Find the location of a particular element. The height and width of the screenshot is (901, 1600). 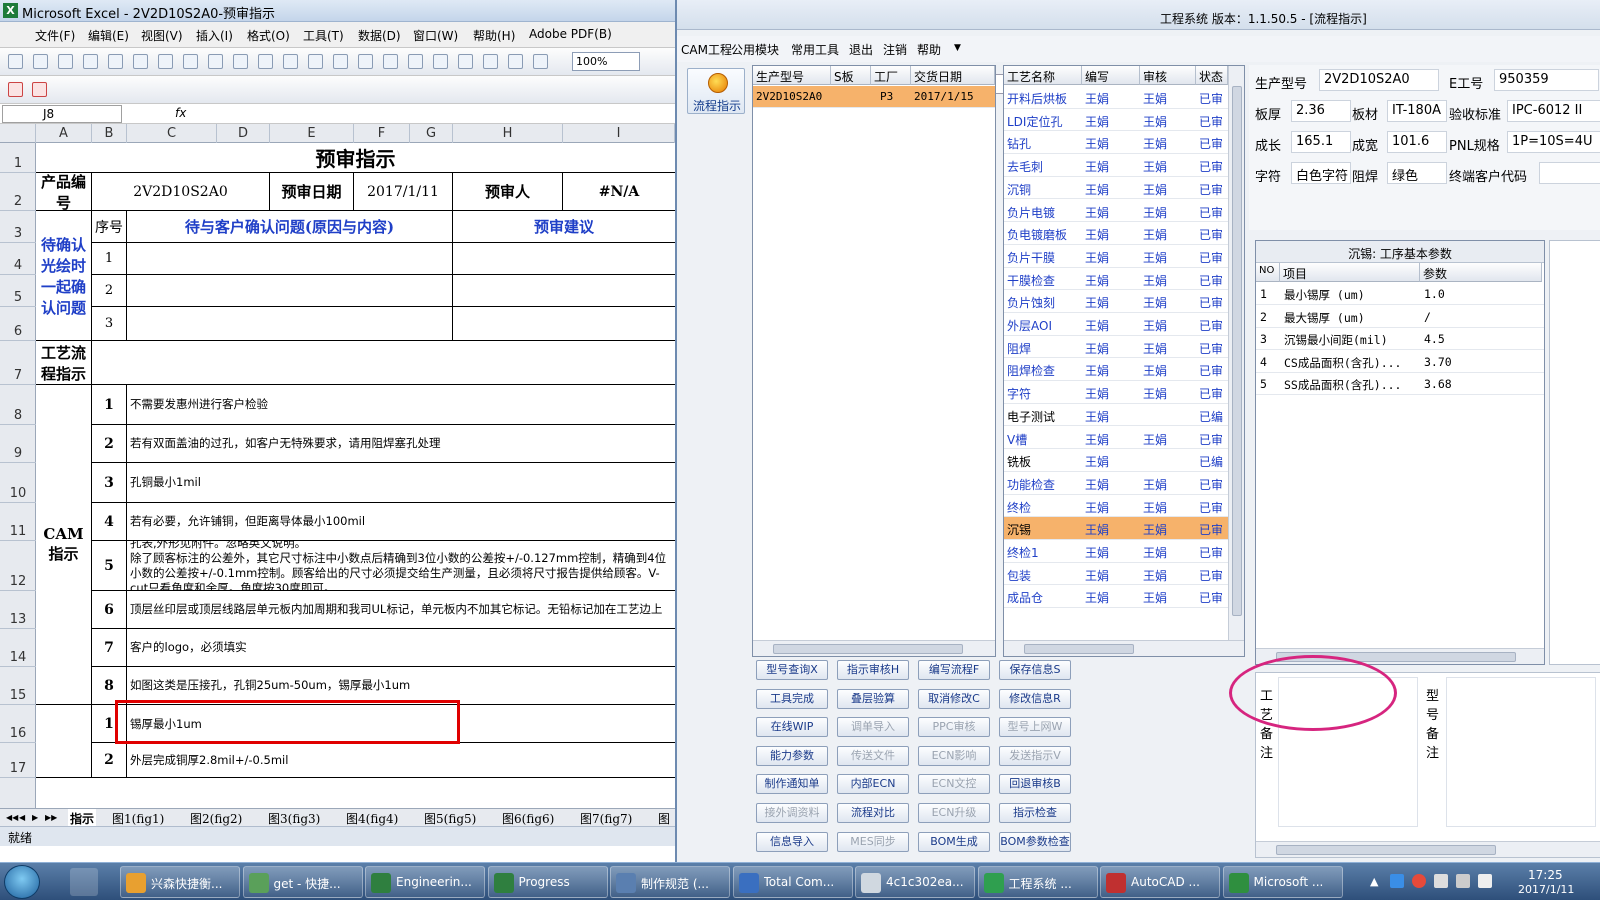

info-value: IPC-6012 II is located at coordinates (1553, 111).